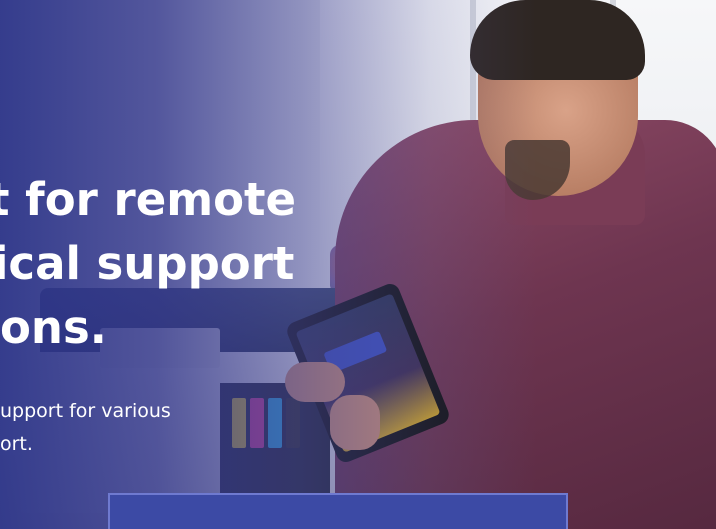  What do you see at coordinates (338, 511) in the screenshot?
I see `cta-panel` at bounding box center [338, 511].